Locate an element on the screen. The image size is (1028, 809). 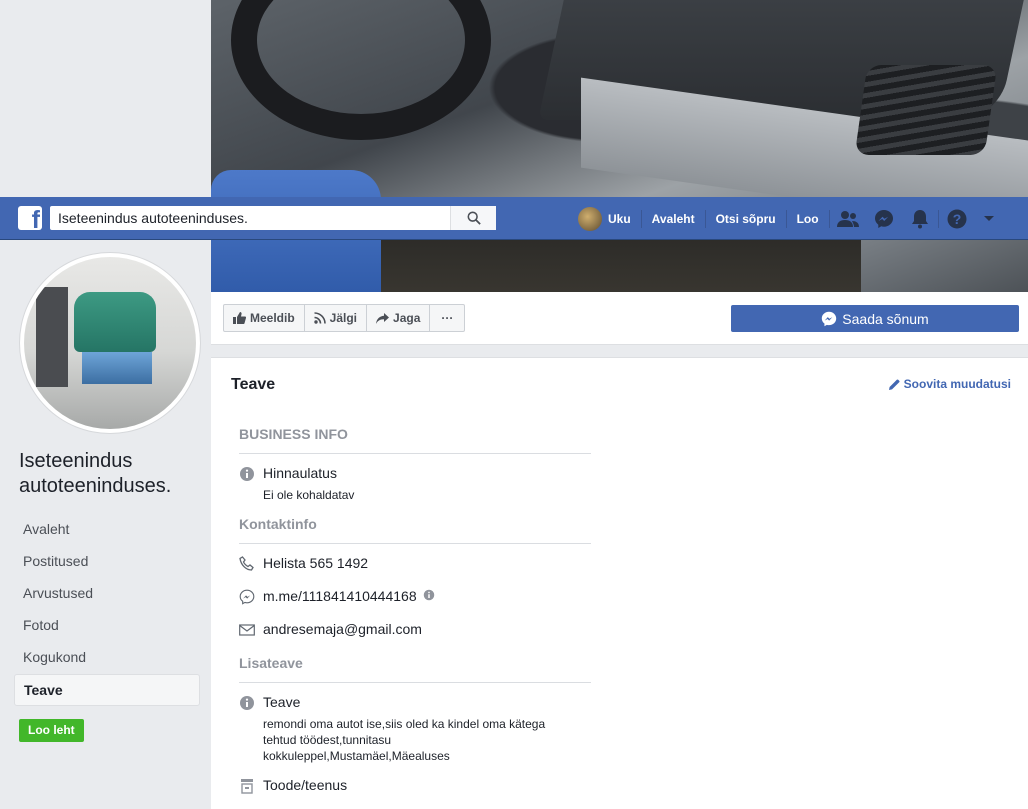
envelope-icon is located at coordinates (247, 630).